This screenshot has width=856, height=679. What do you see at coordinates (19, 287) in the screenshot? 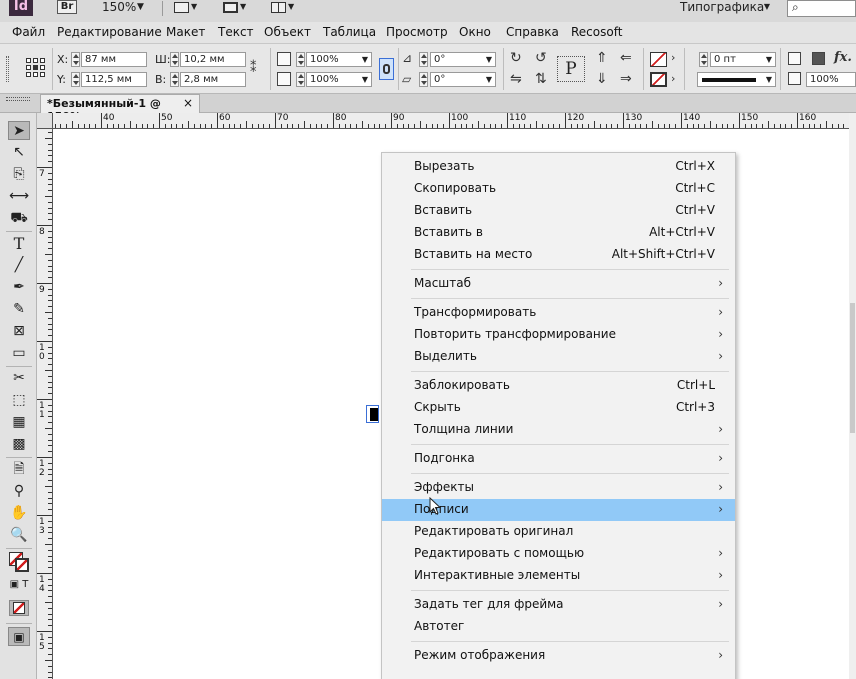
I see `pen-tool-icon: ✒` at bounding box center [19, 287].